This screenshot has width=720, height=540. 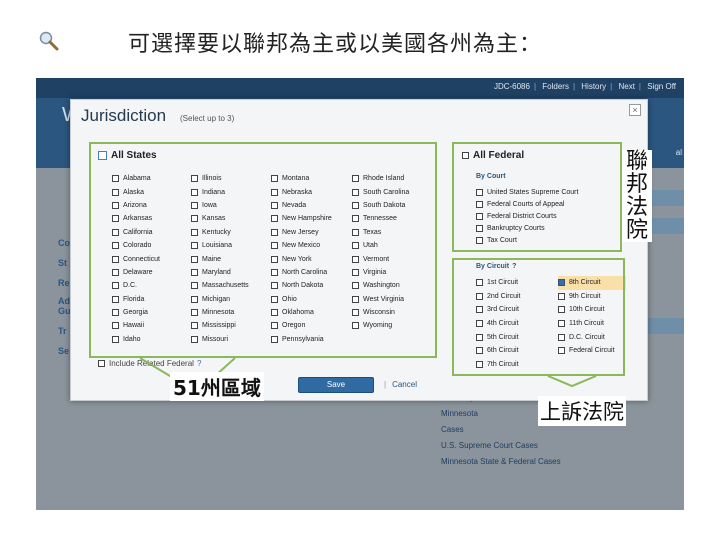 I want to click on left-item: Gu, so click(x=64, y=311).